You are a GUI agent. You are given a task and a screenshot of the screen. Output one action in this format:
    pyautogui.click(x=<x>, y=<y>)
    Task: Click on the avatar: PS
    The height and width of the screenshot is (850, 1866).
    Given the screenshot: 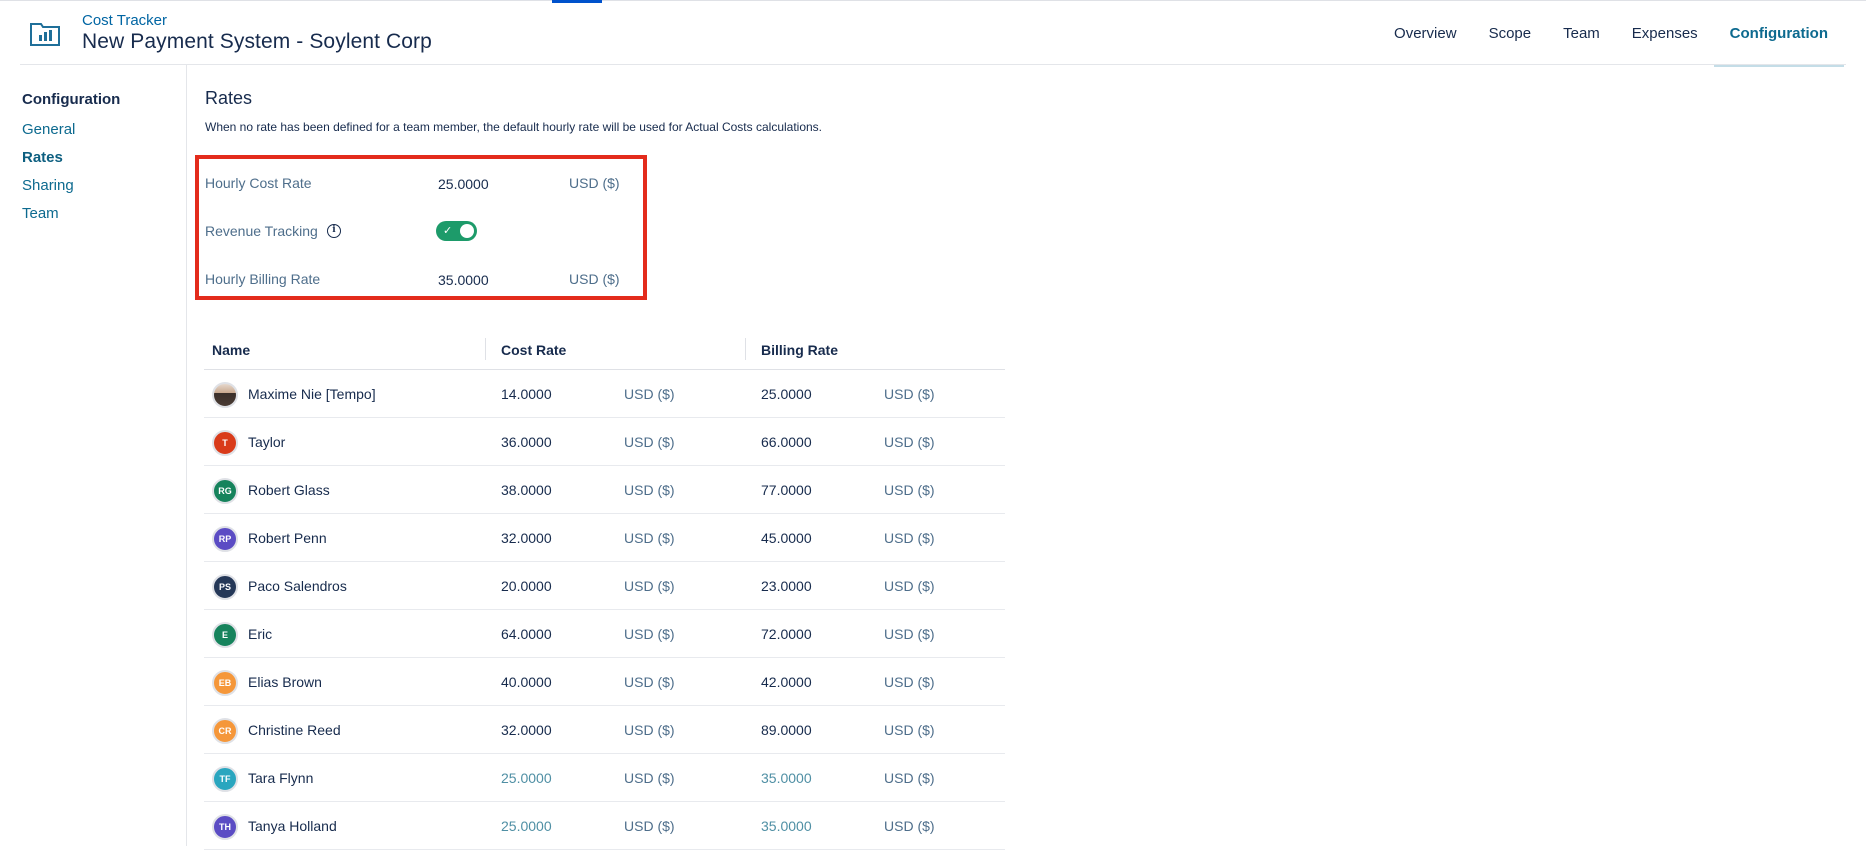 What is the action you would take?
    pyautogui.click(x=225, y=587)
    